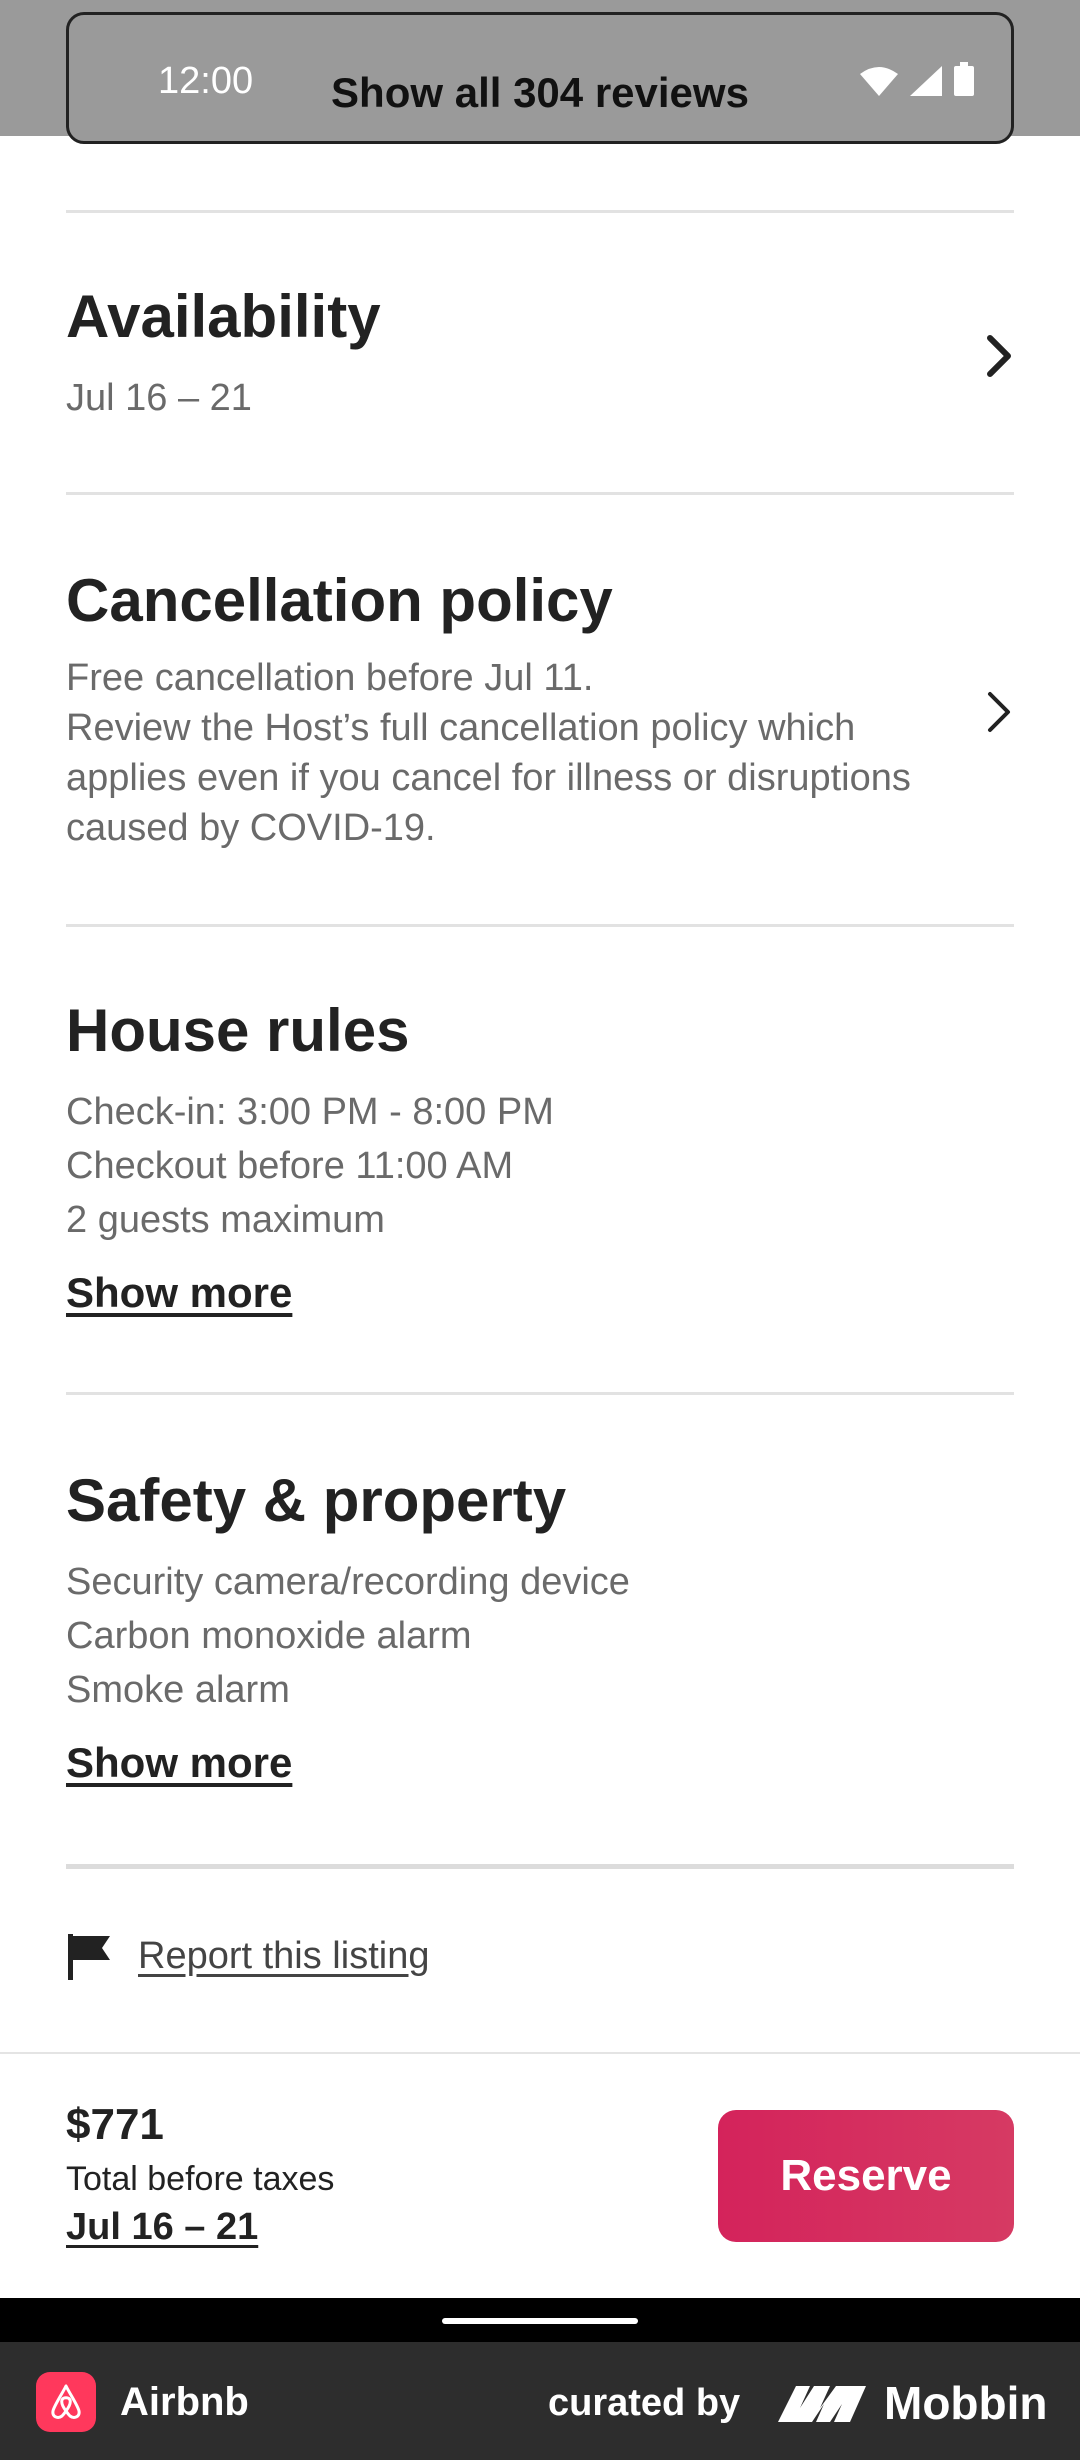 This screenshot has width=1080, height=2460. Describe the element at coordinates (200, 2179) in the screenshot. I see `price-note: Total before taxes` at that location.